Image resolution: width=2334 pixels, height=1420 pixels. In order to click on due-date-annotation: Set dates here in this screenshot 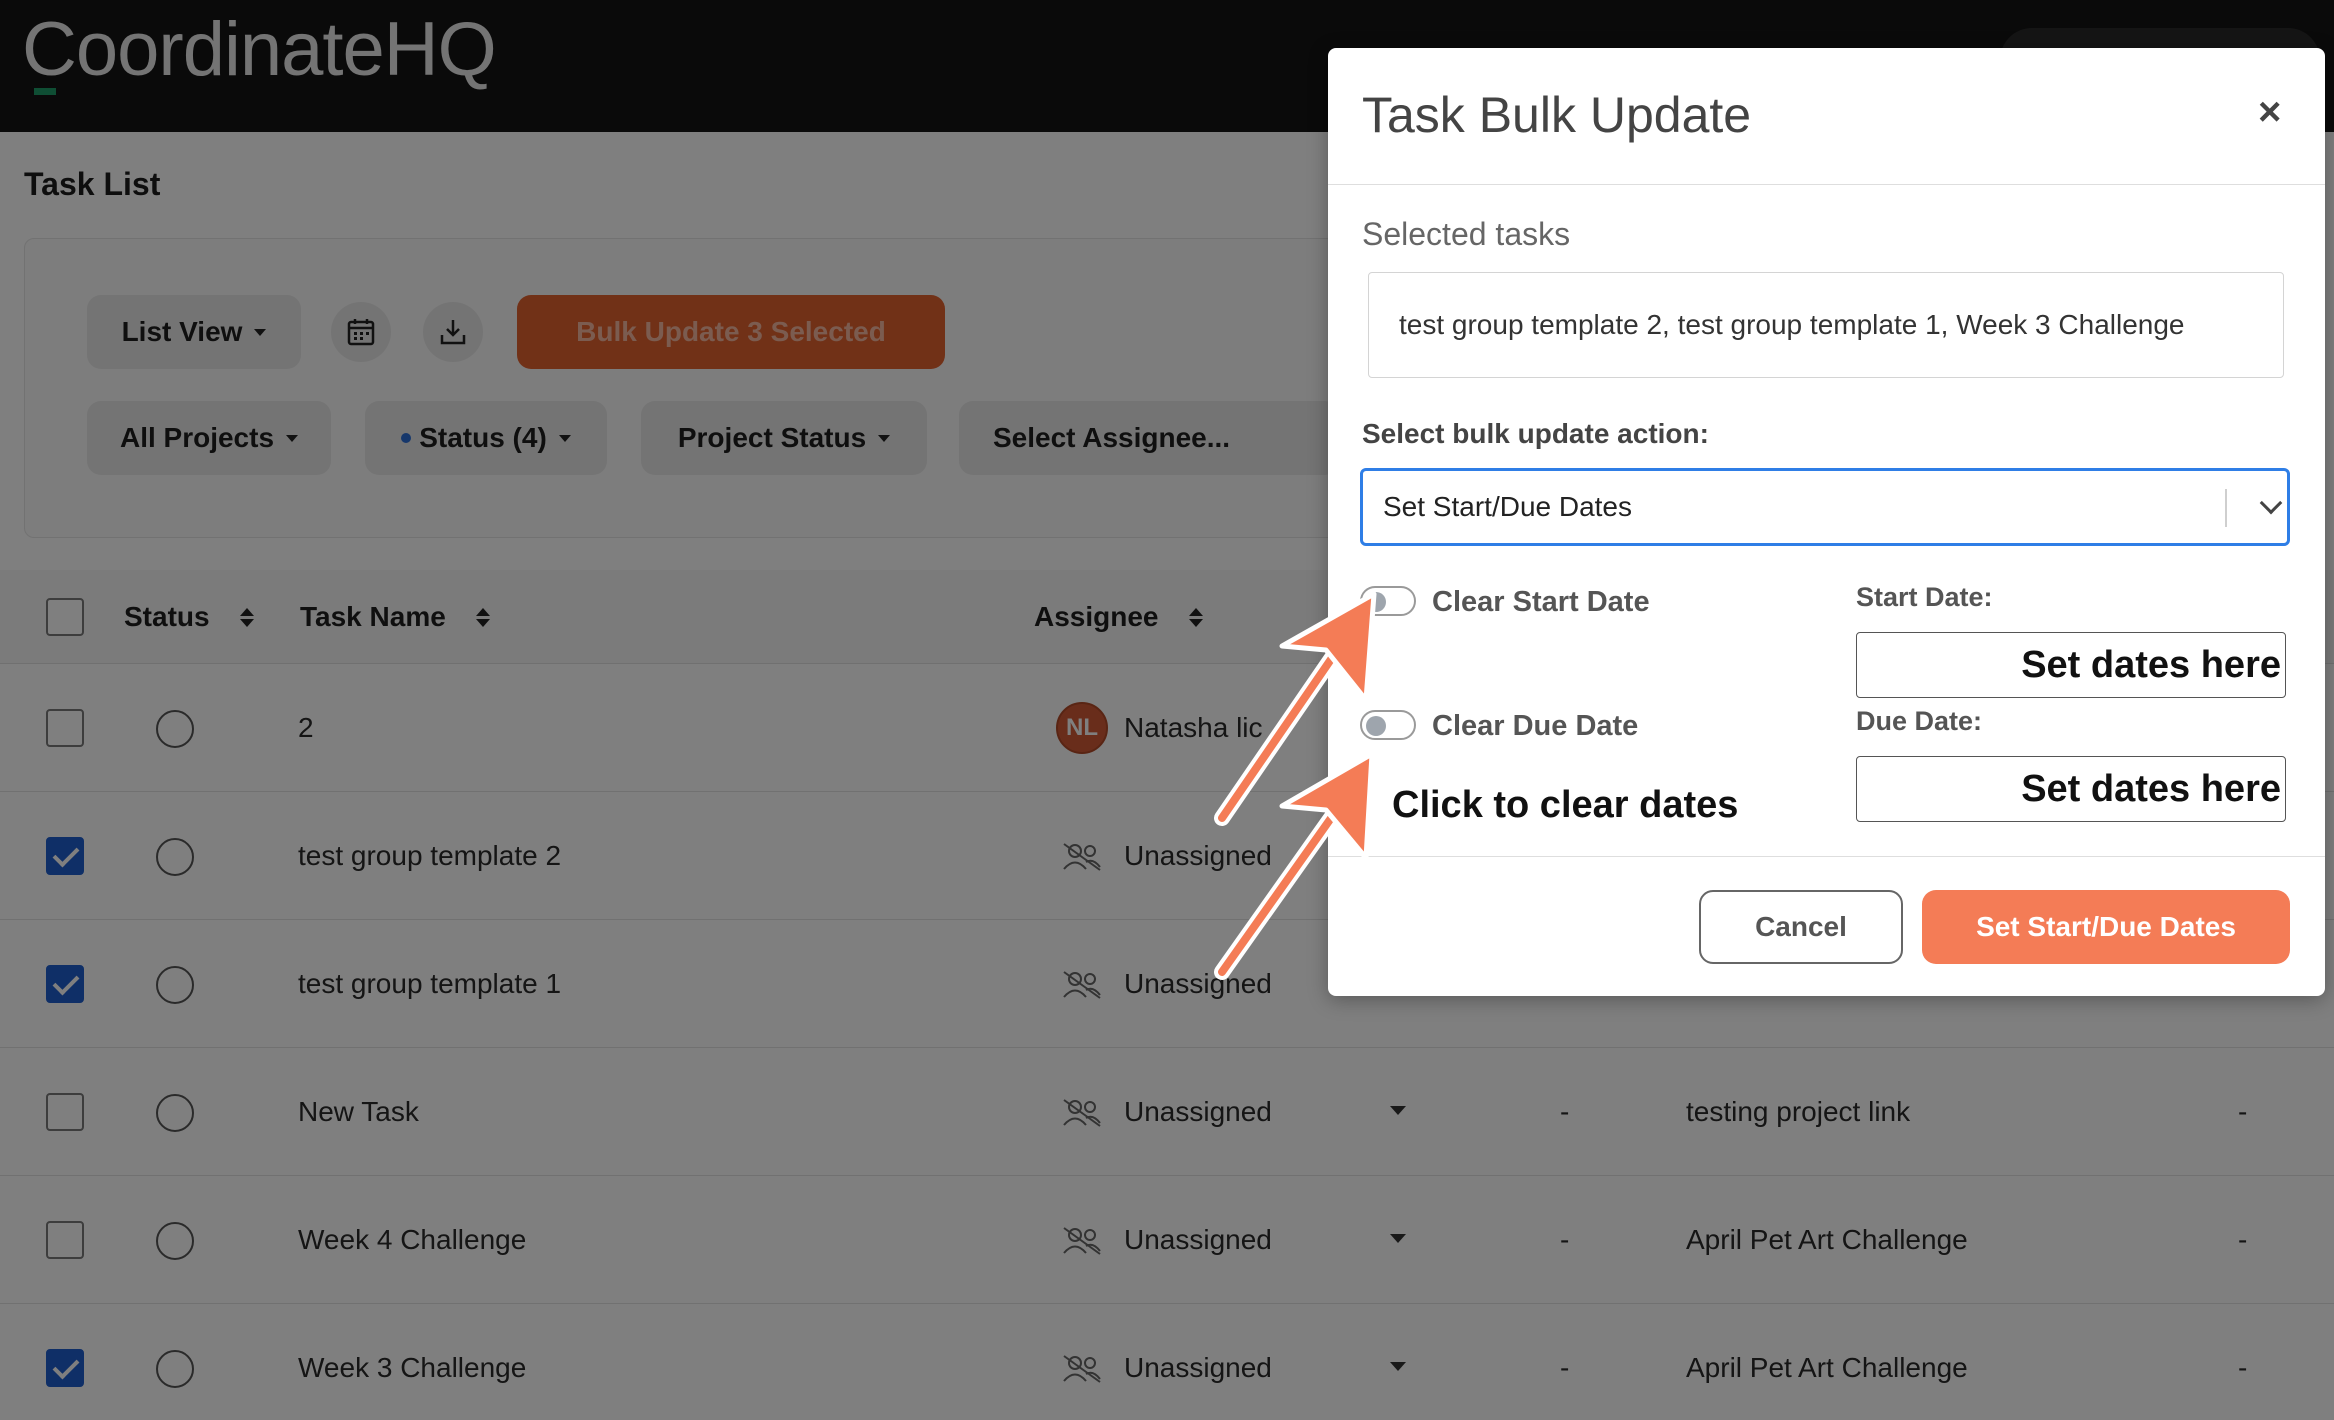, I will do `click(2151, 788)`.